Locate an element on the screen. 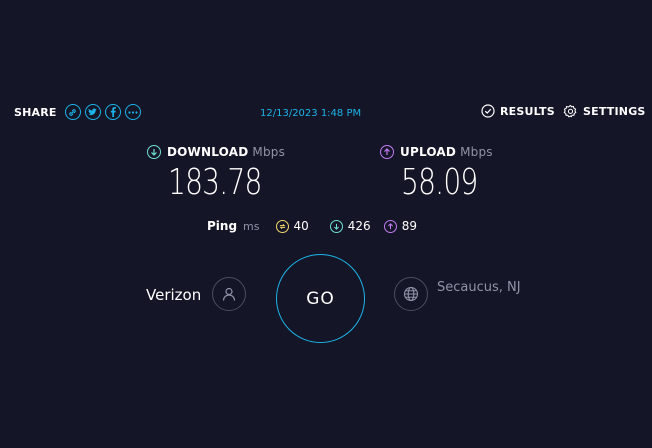 Image resolution: width=652 pixels, height=448 pixels. upload-ping-value: 89 is located at coordinates (409, 226).